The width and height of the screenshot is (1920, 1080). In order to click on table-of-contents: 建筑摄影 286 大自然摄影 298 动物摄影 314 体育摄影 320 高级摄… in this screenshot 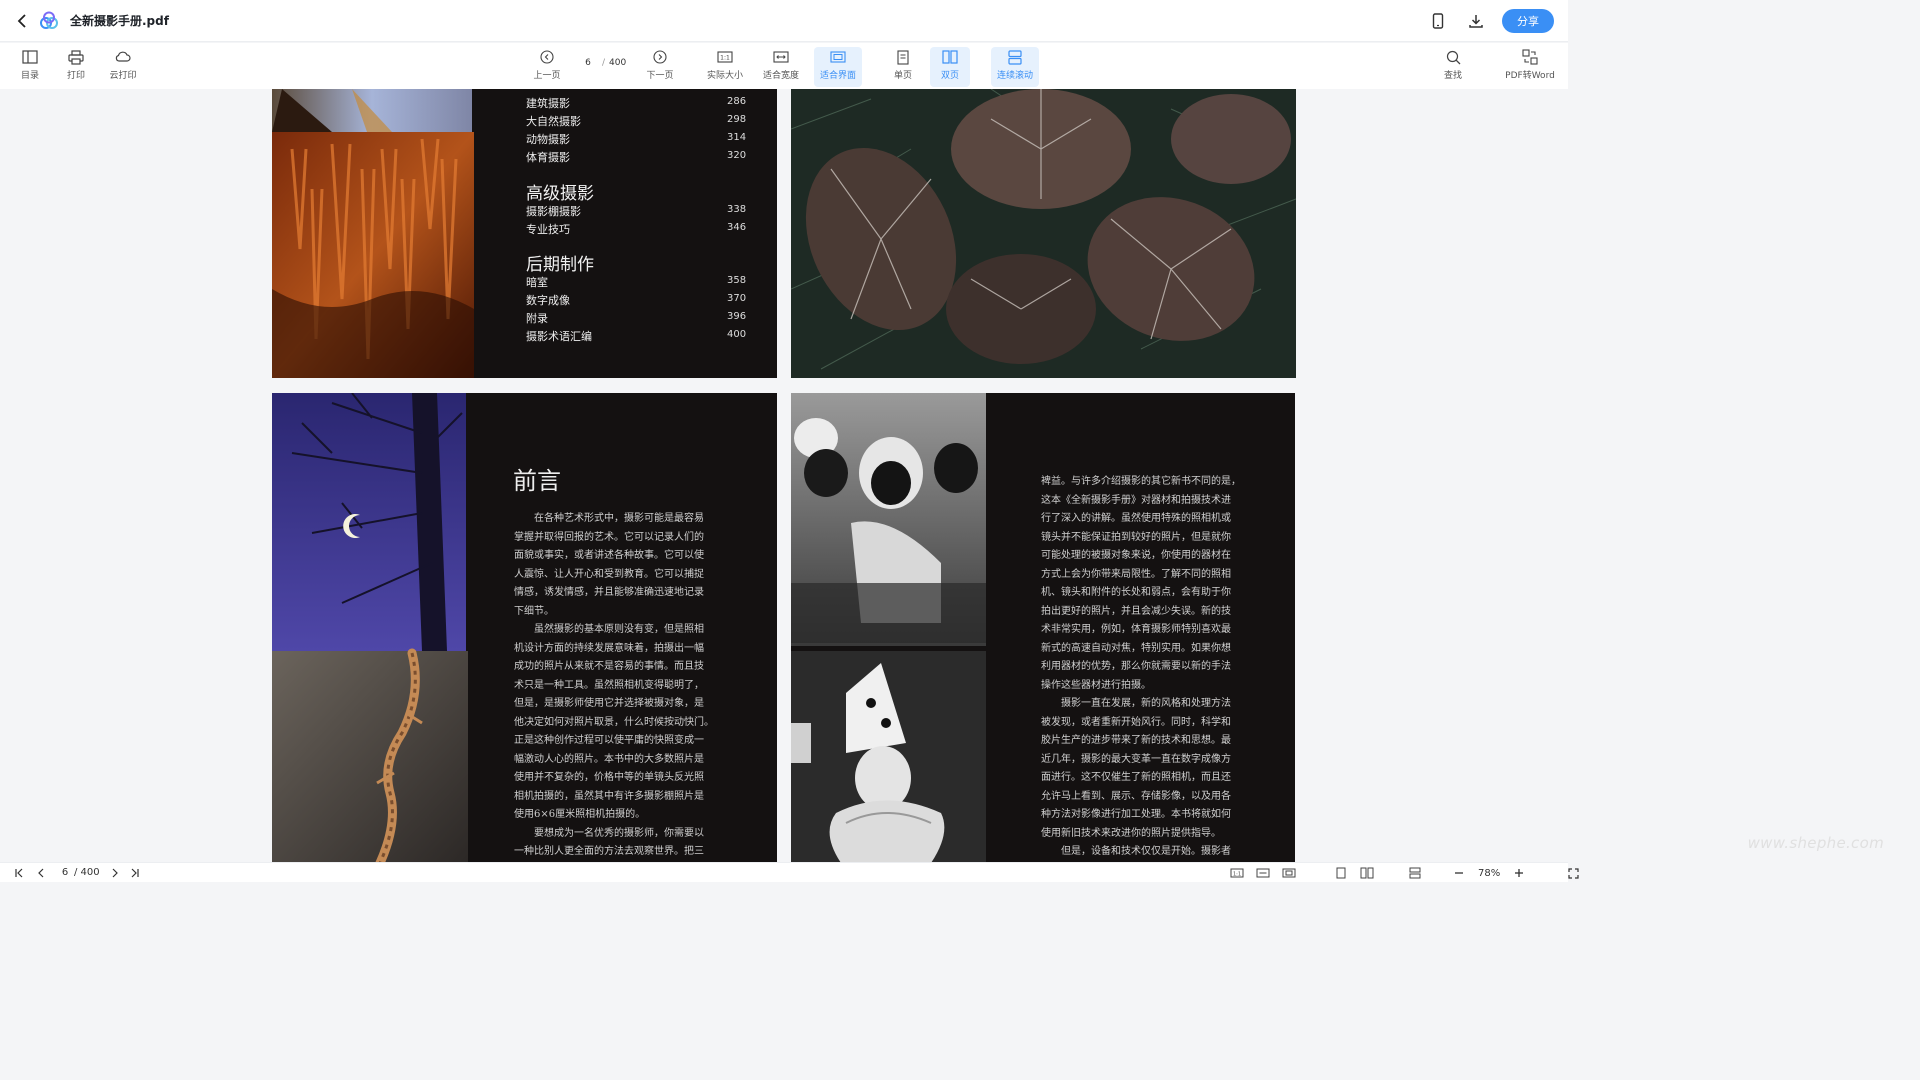, I will do `click(524, 233)`.